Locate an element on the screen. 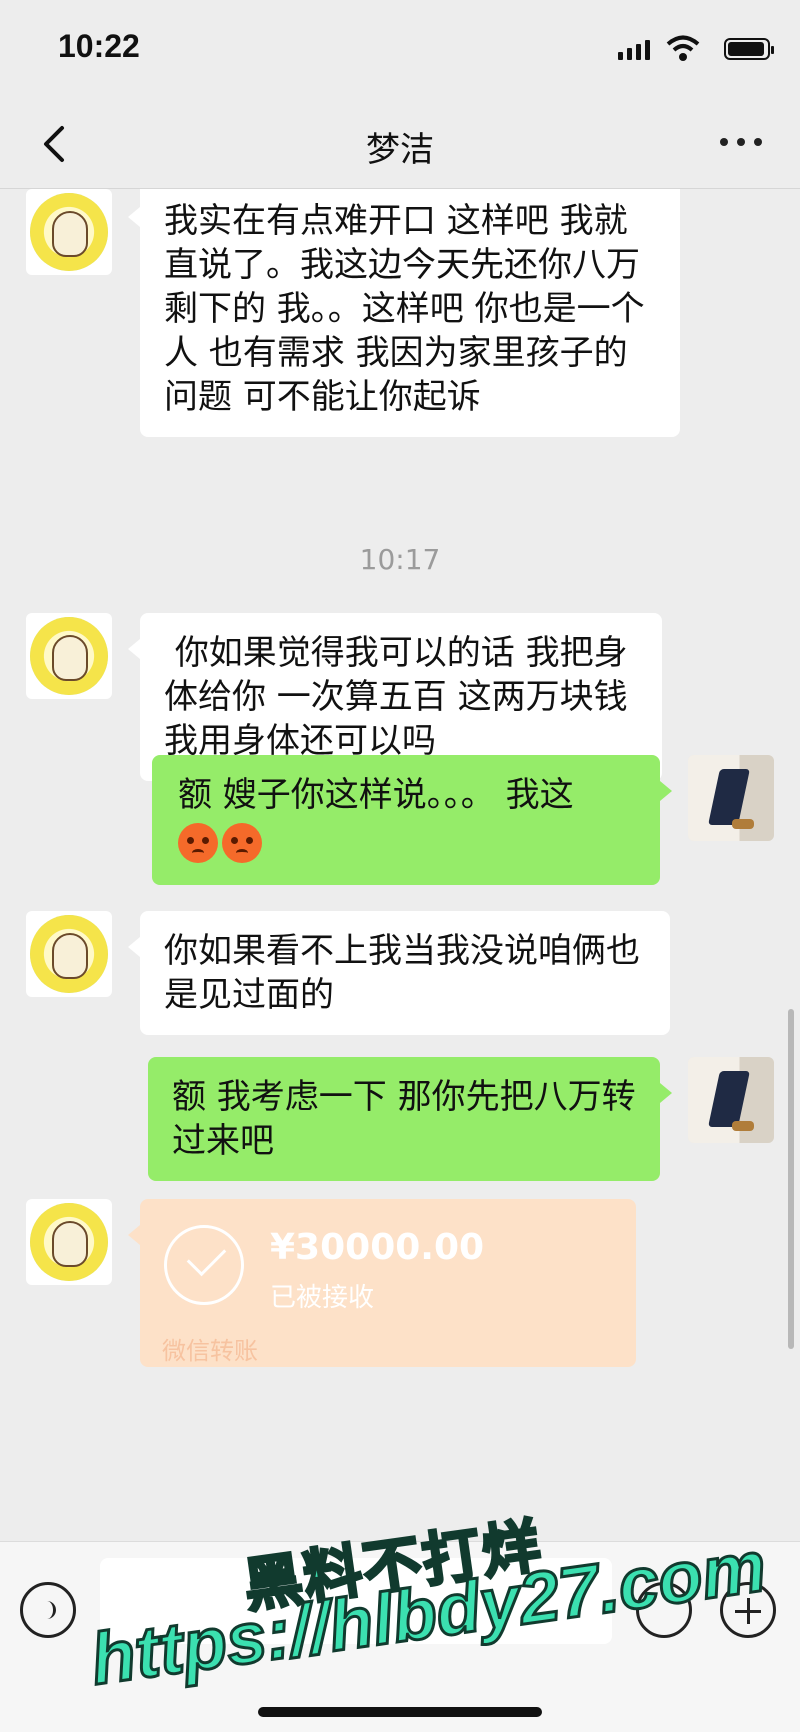 The width and height of the screenshot is (800, 1732). wifi-icon is located at coordinates (683, 48).